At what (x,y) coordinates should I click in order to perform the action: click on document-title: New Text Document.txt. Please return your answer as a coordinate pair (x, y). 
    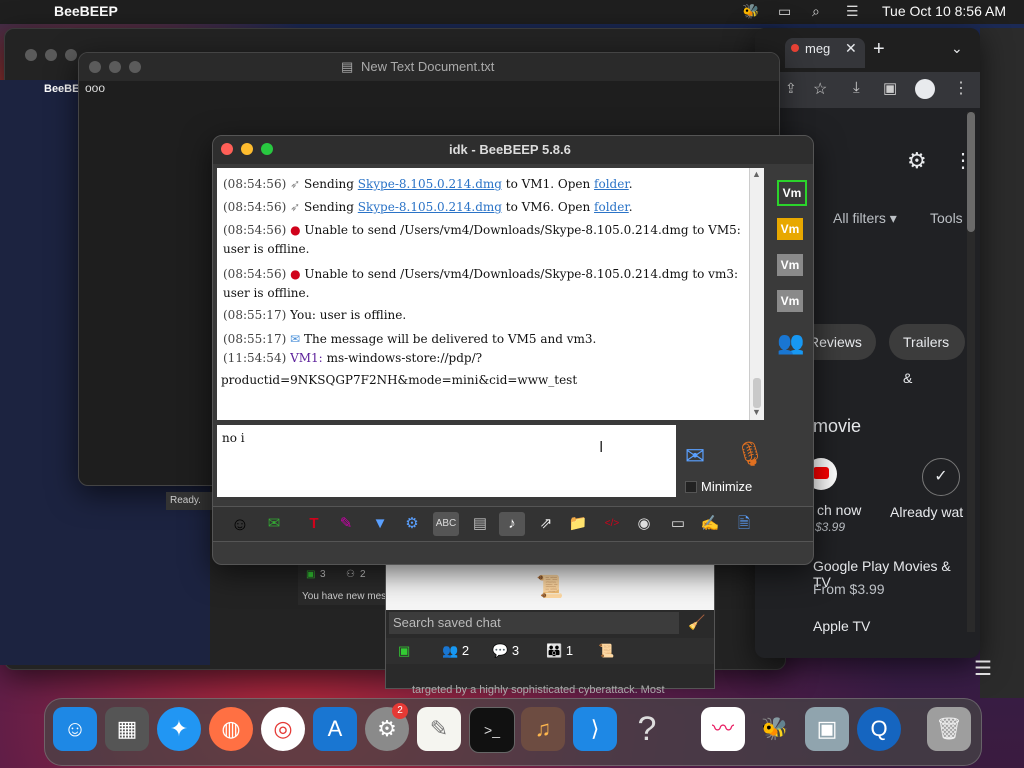
    Looking at the image, I should click on (428, 66).